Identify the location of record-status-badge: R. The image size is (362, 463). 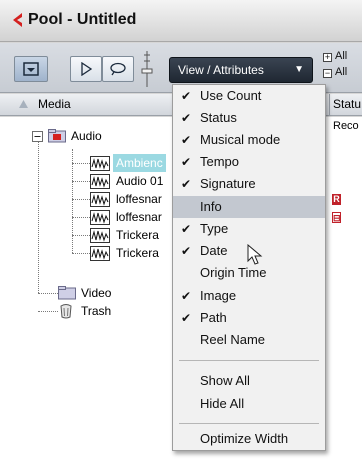
(336, 199).